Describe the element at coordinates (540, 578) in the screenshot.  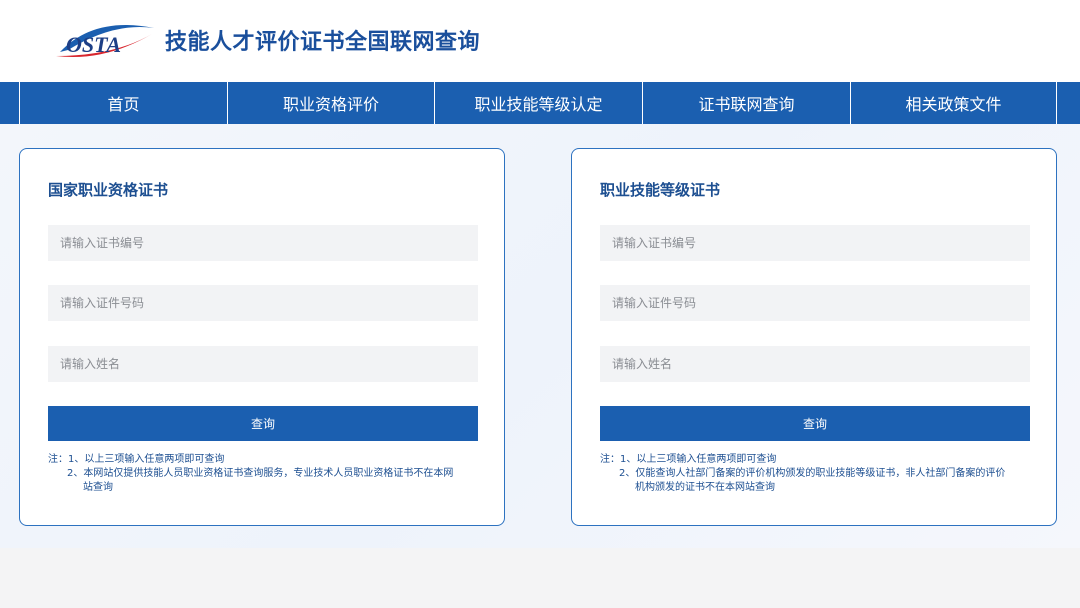
I see `footer-area` at that location.